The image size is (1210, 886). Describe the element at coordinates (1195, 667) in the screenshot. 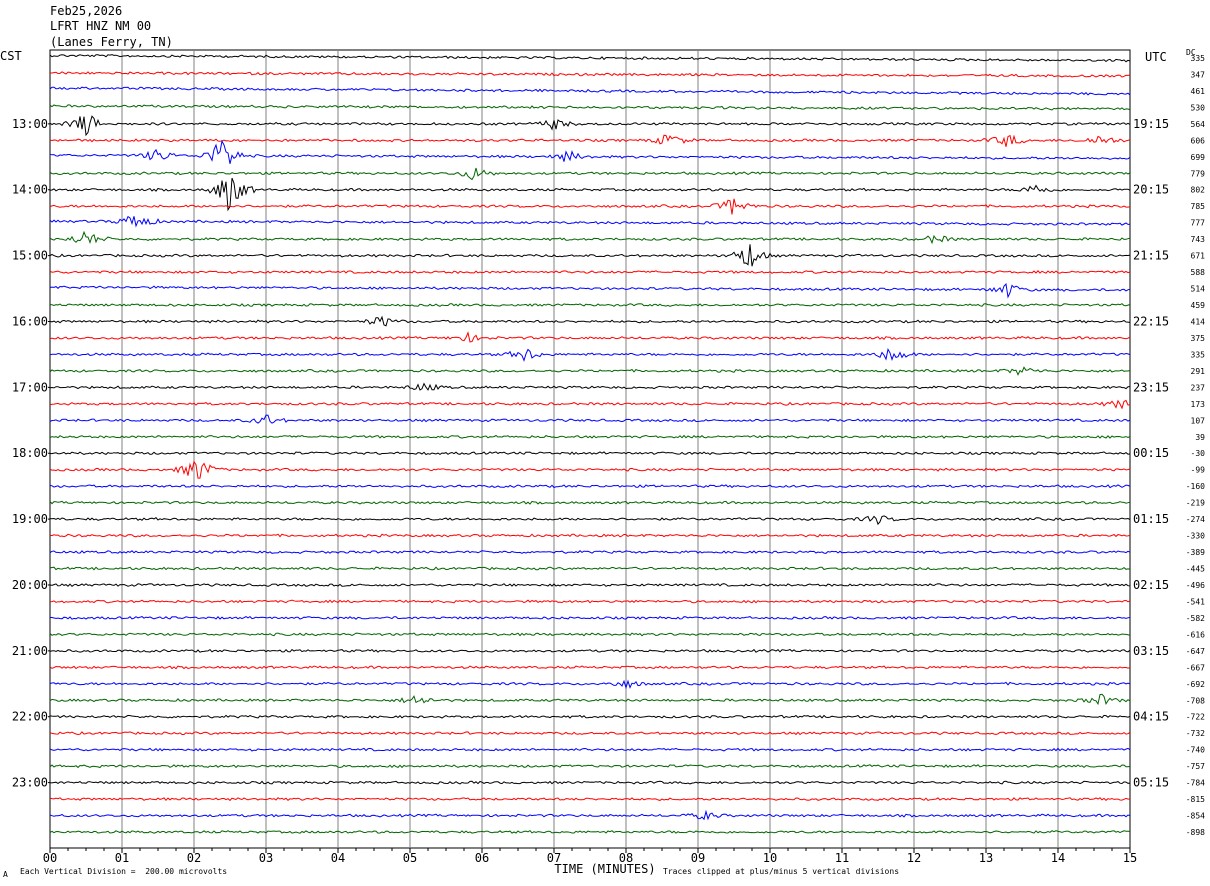

I see `dc-offset-label: -667` at that location.